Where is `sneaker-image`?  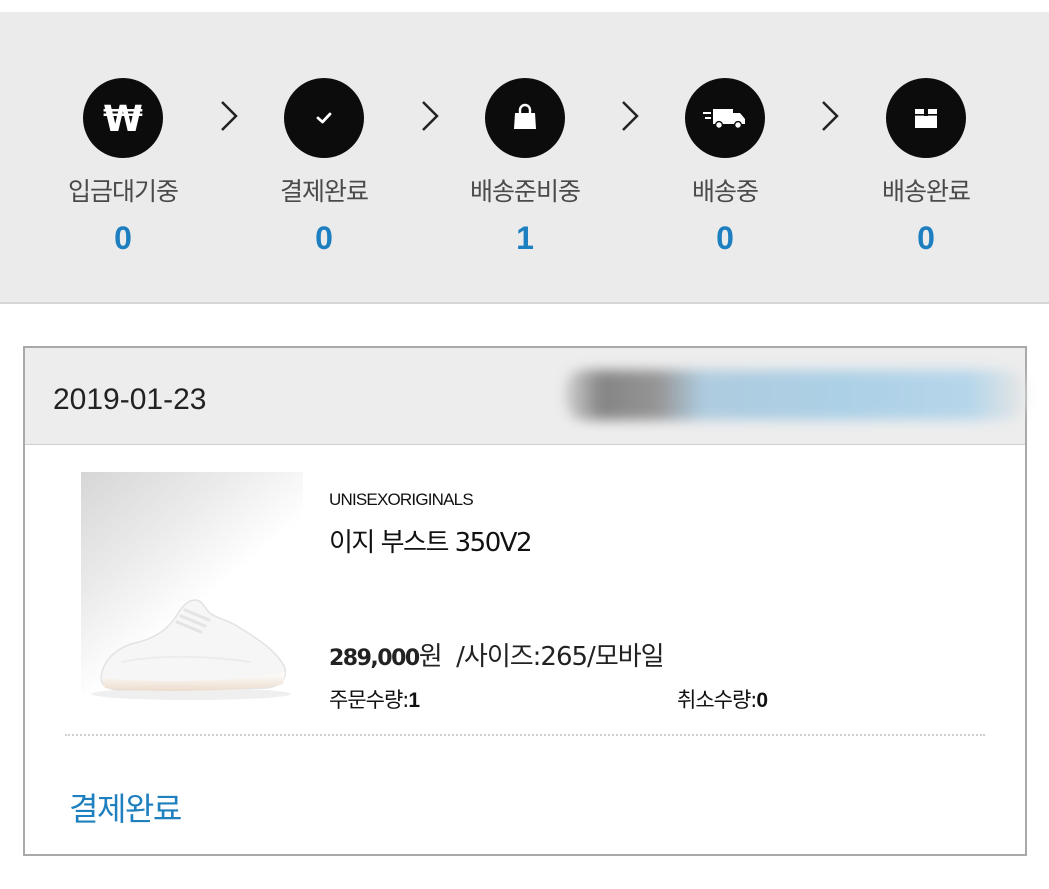
sneaker-image is located at coordinates (191, 649).